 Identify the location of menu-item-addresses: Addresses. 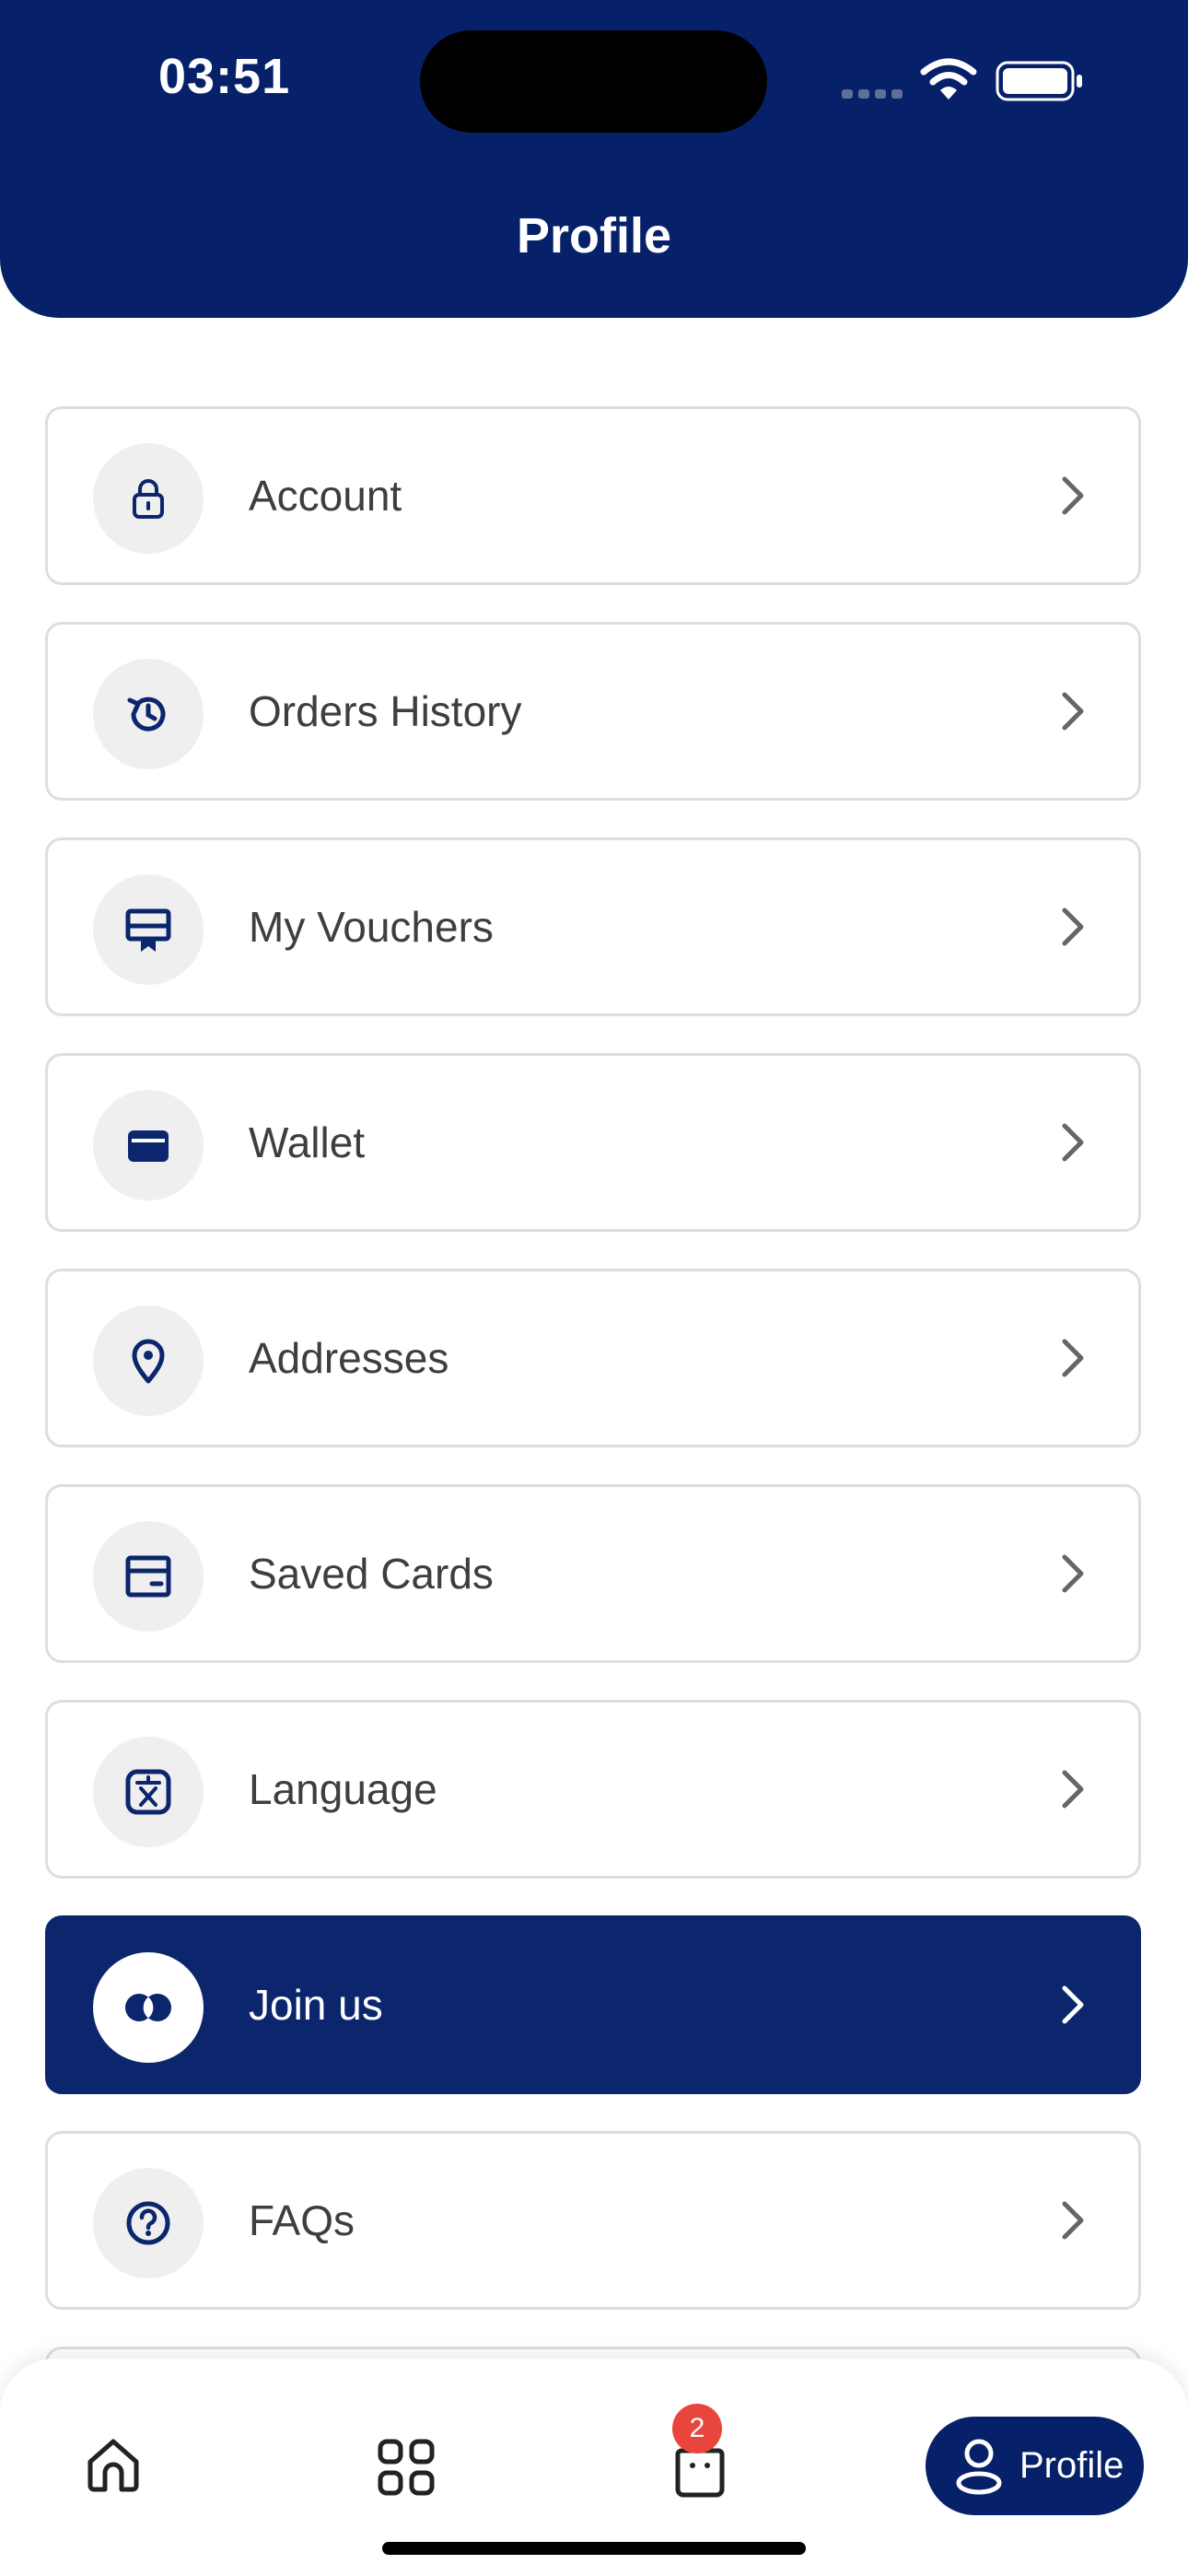
(593, 1358).